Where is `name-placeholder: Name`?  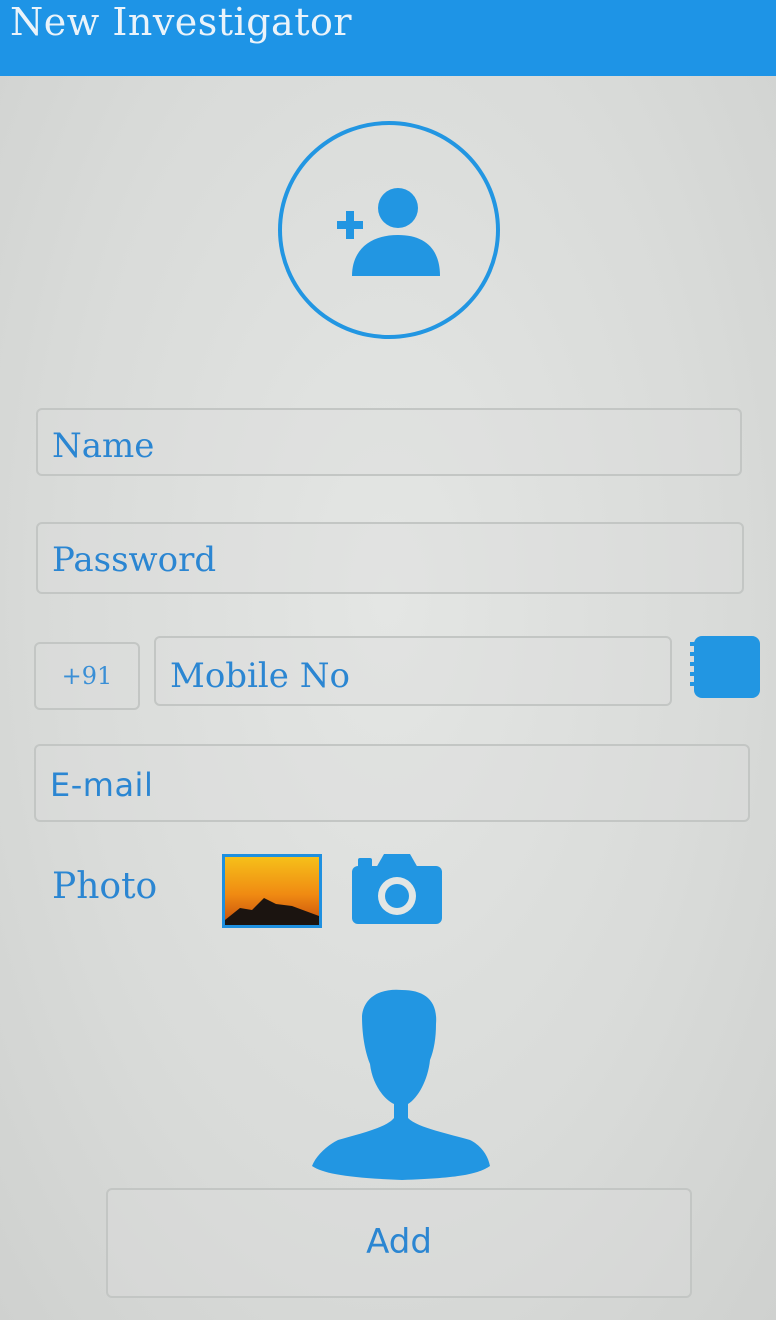 name-placeholder: Name is located at coordinates (103, 446).